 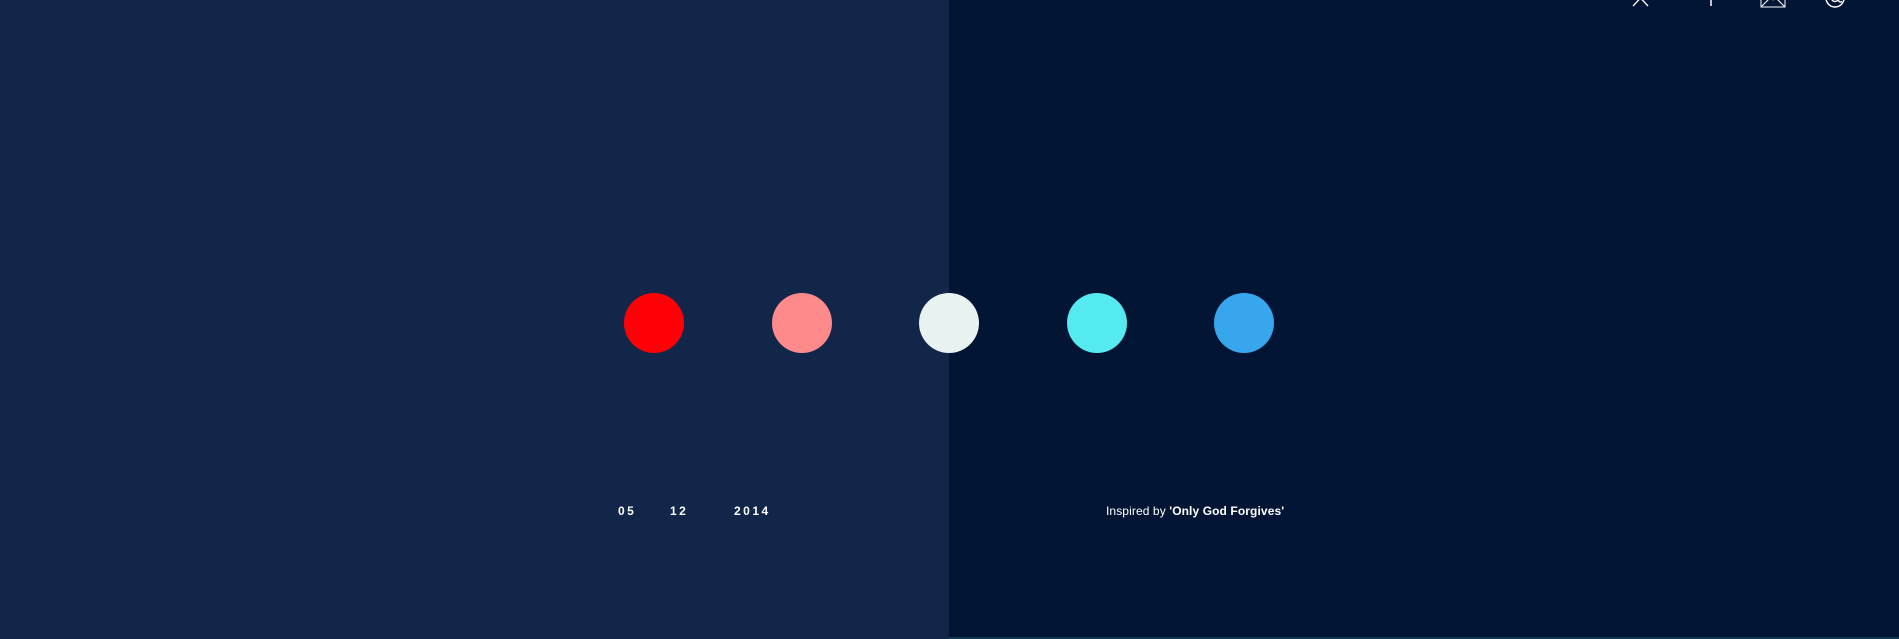 I want to click on credit-text: Inspired by 'Only God Forgives', so click(x=1195, y=511).